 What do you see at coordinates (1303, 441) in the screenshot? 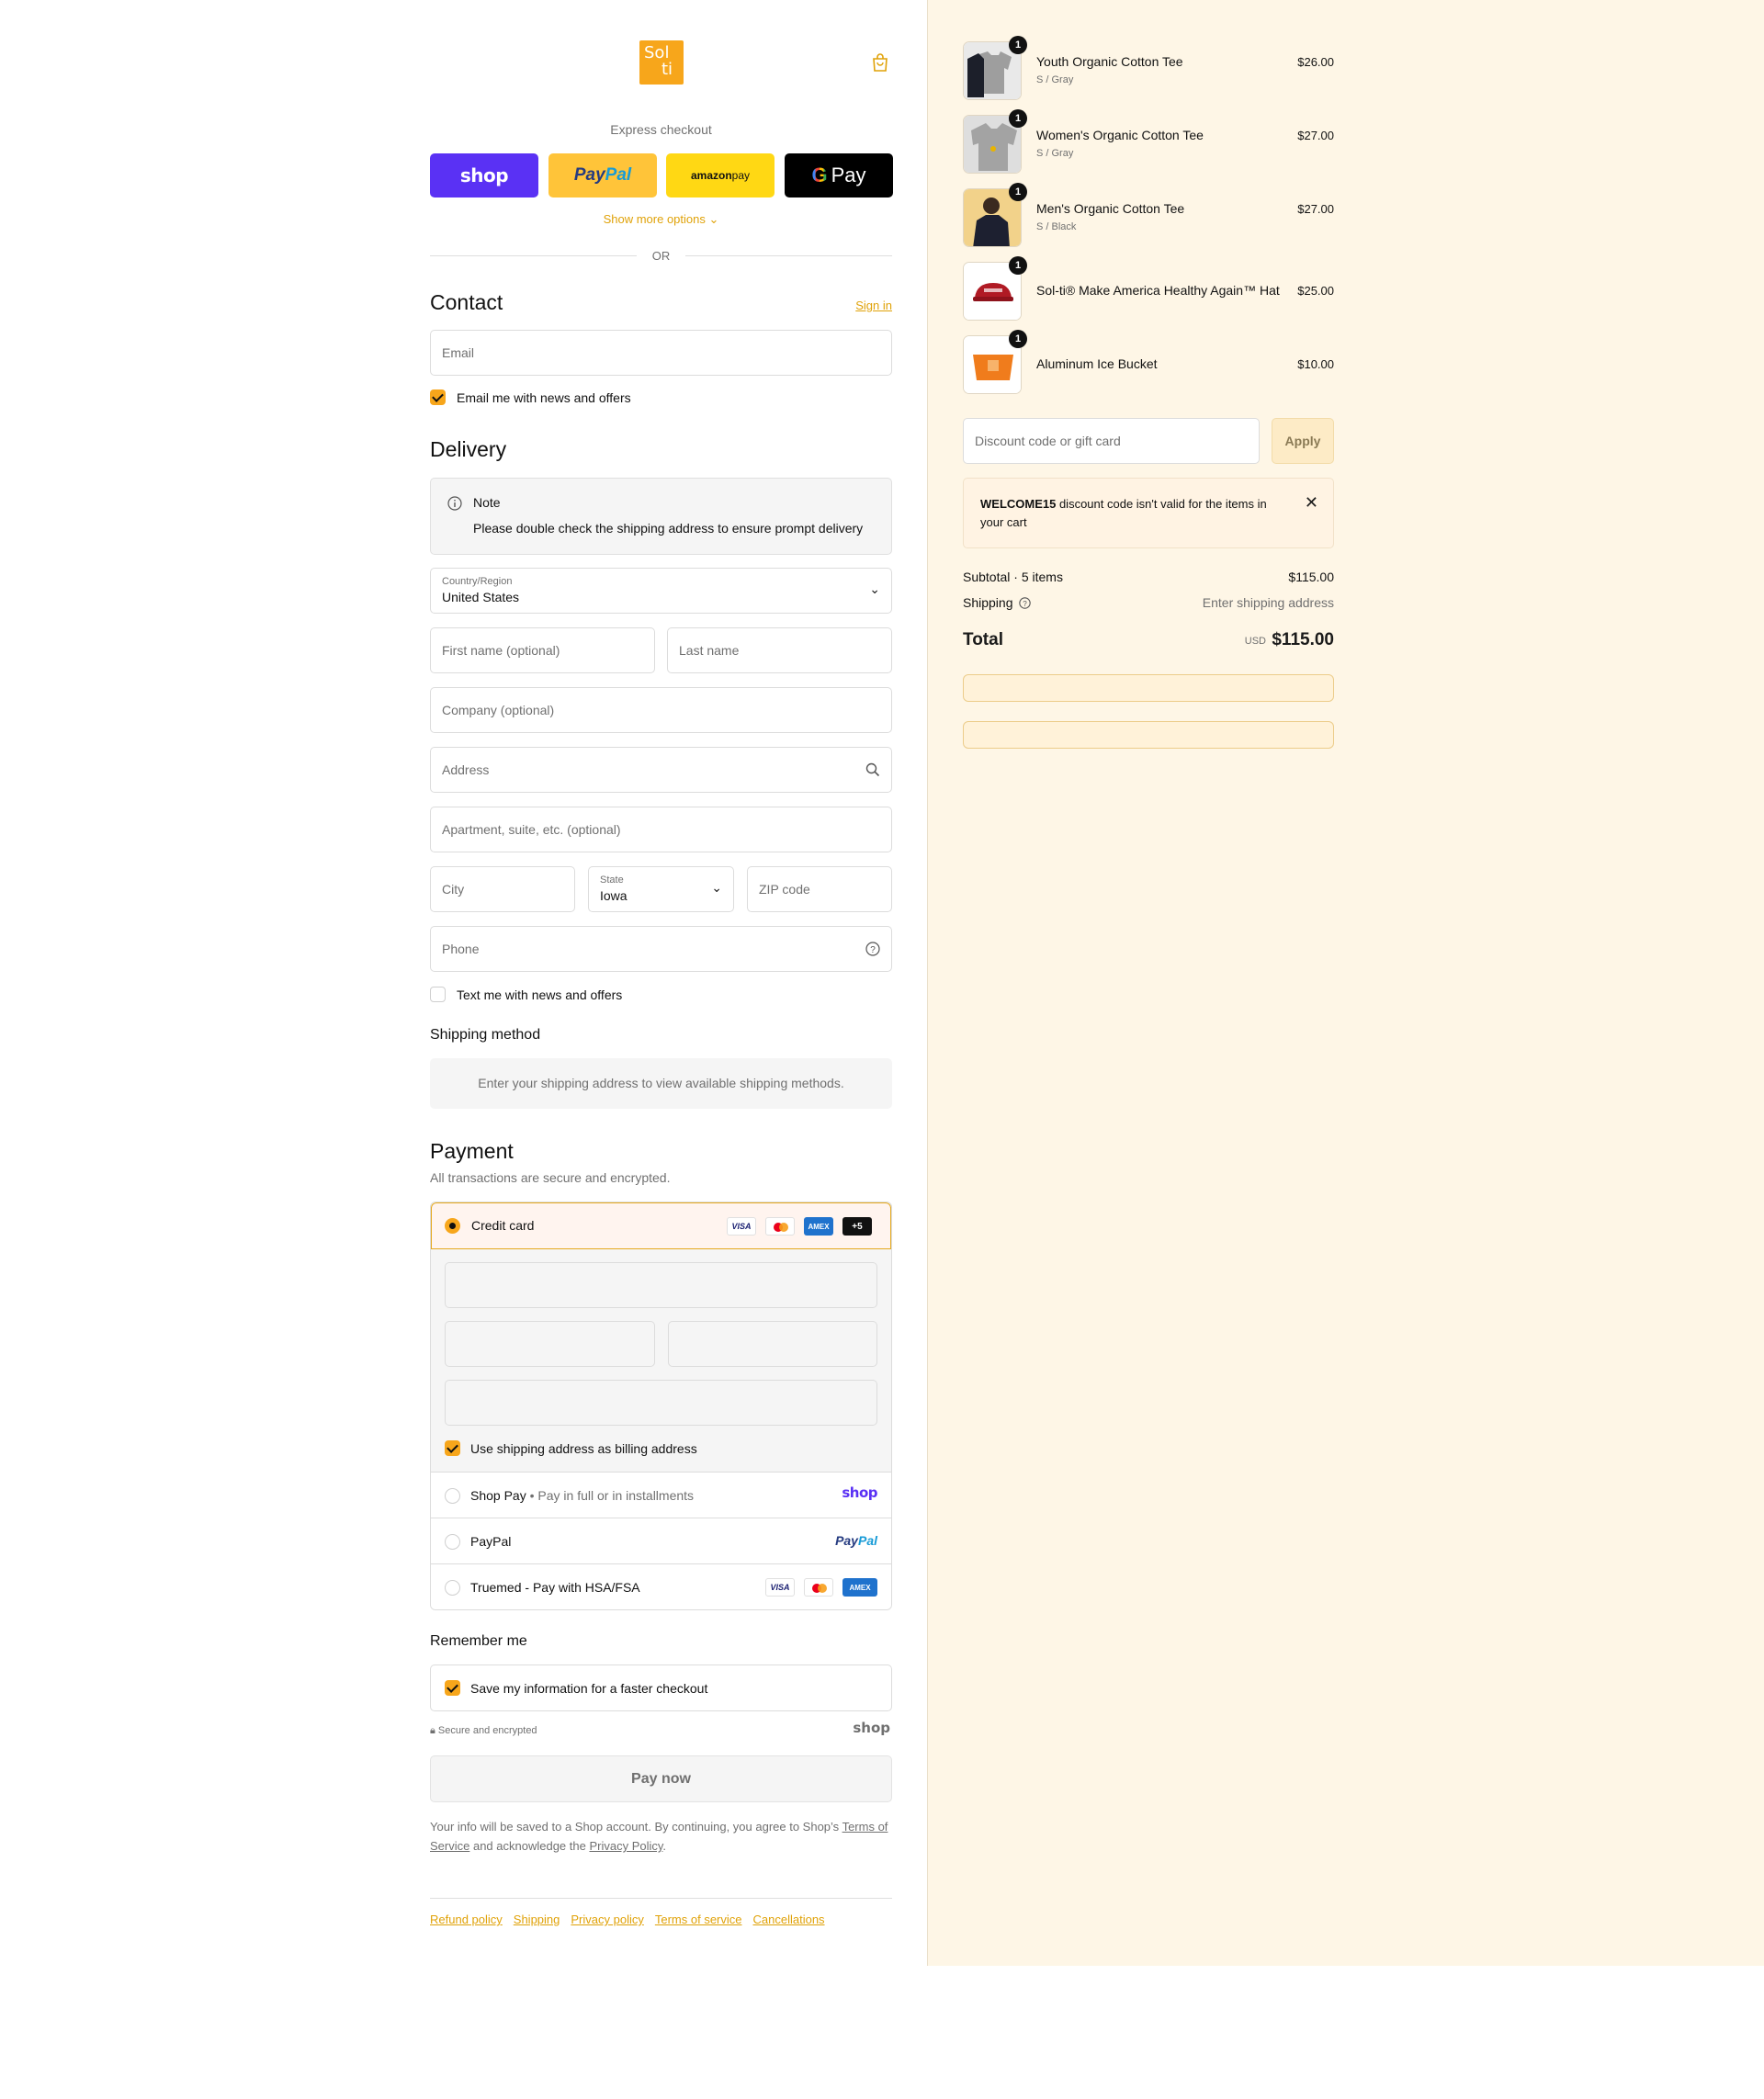
I see `apply-button: Apply` at bounding box center [1303, 441].